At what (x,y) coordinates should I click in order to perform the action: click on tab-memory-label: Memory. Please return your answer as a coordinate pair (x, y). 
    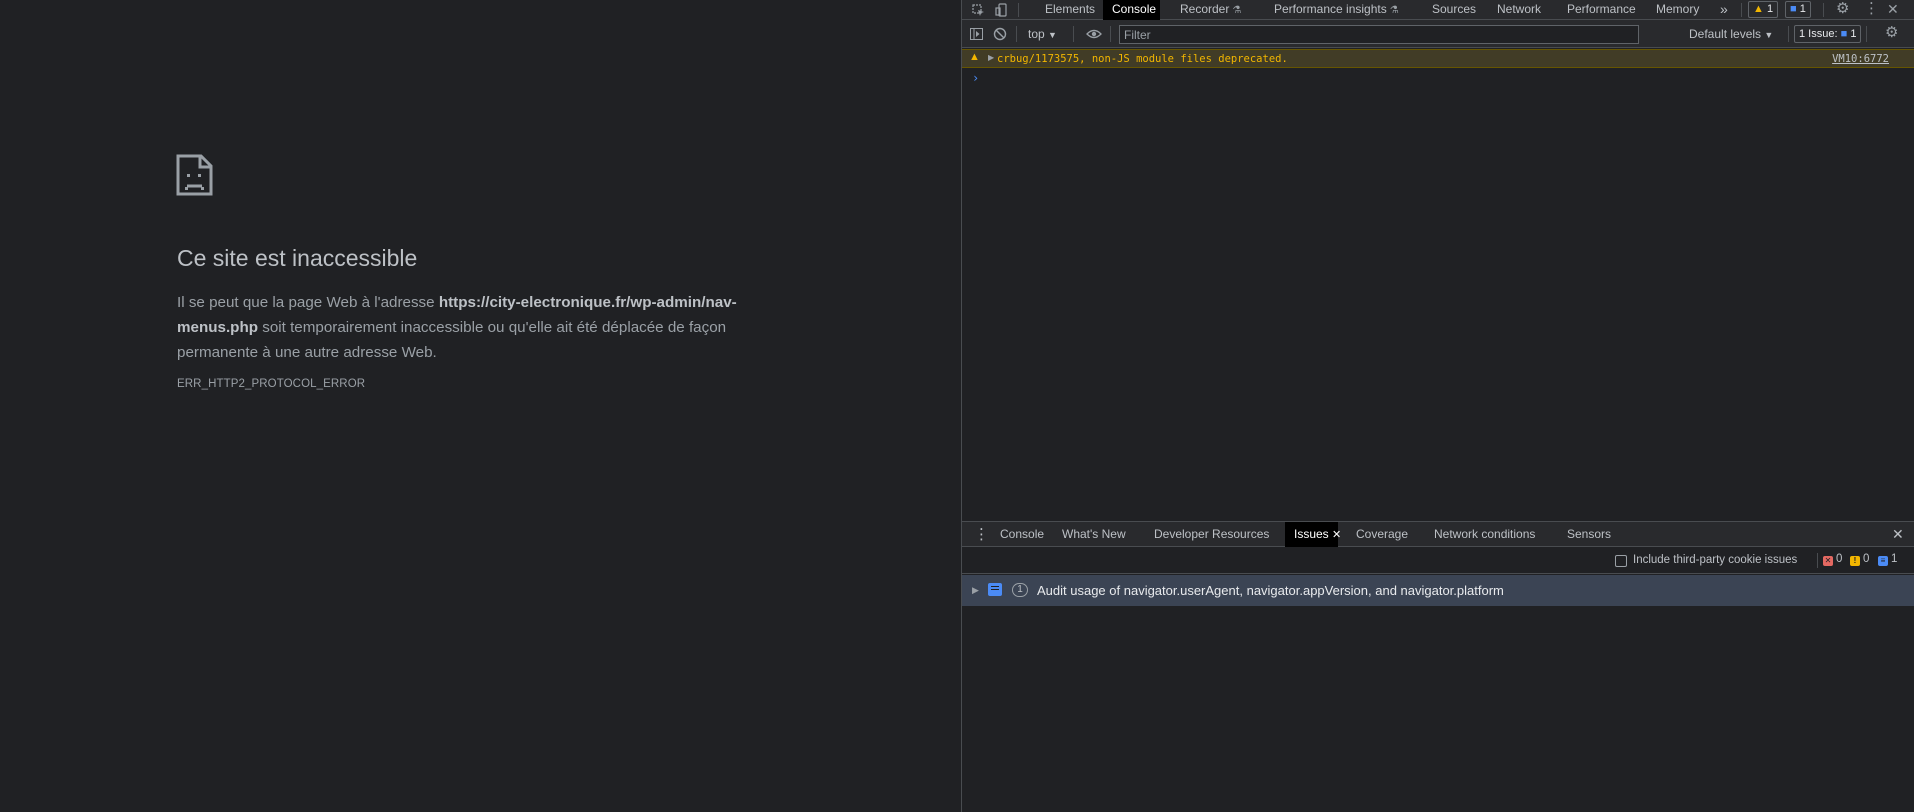
    Looking at the image, I should click on (1678, 9).